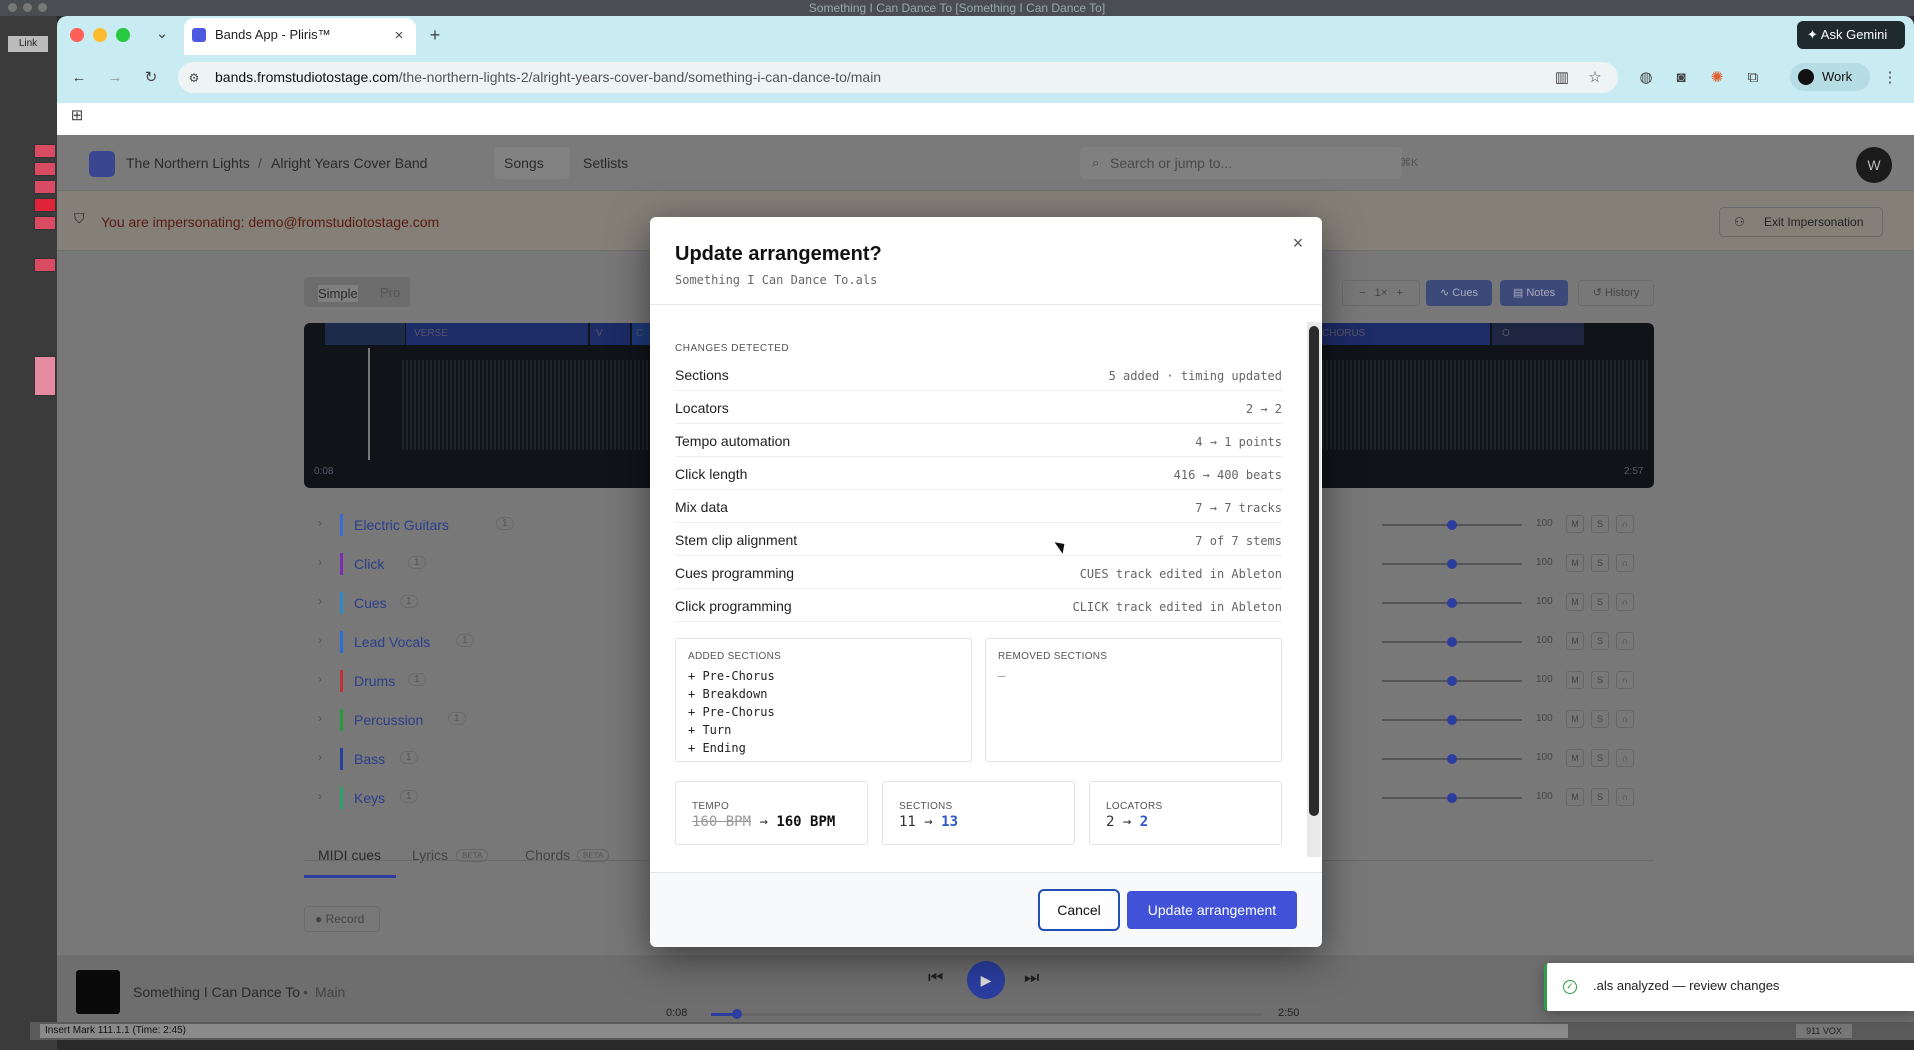  I want to click on extensions-puzzle-icon: ⧉, so click(1753, 78).